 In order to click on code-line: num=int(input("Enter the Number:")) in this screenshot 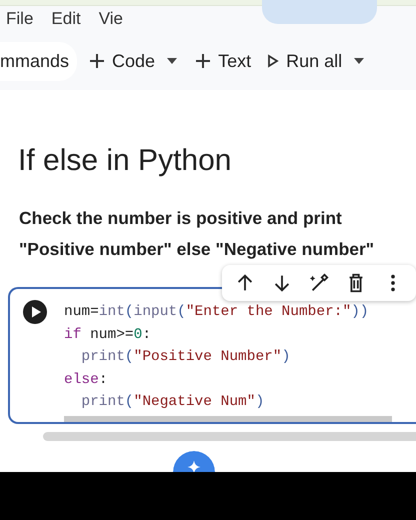, I will do `click(216, 312)`.